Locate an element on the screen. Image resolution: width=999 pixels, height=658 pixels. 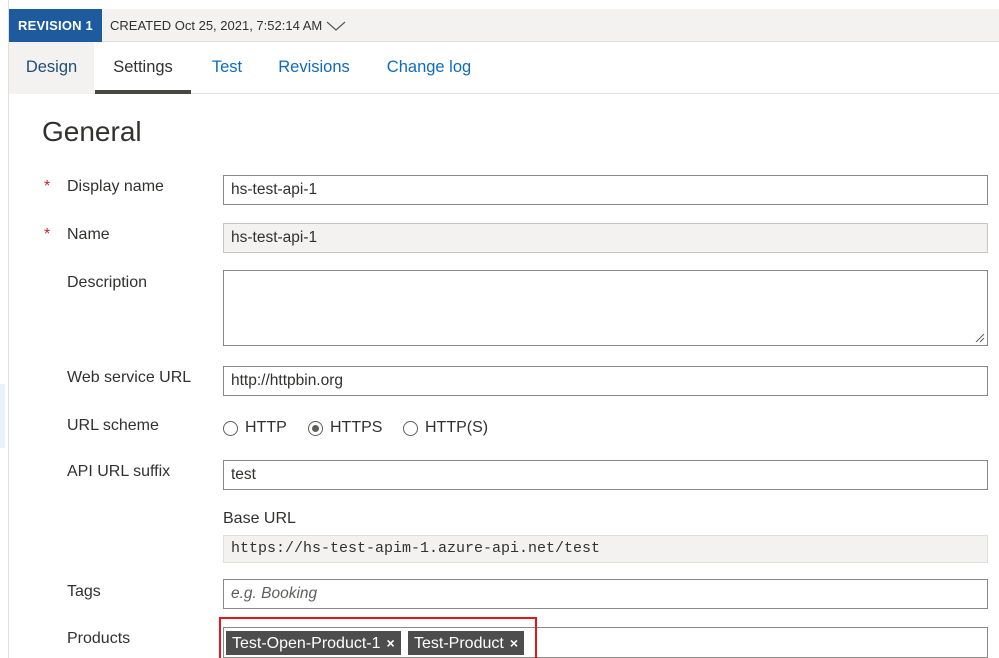
products-label: Products is located at coordinates (99, 638).